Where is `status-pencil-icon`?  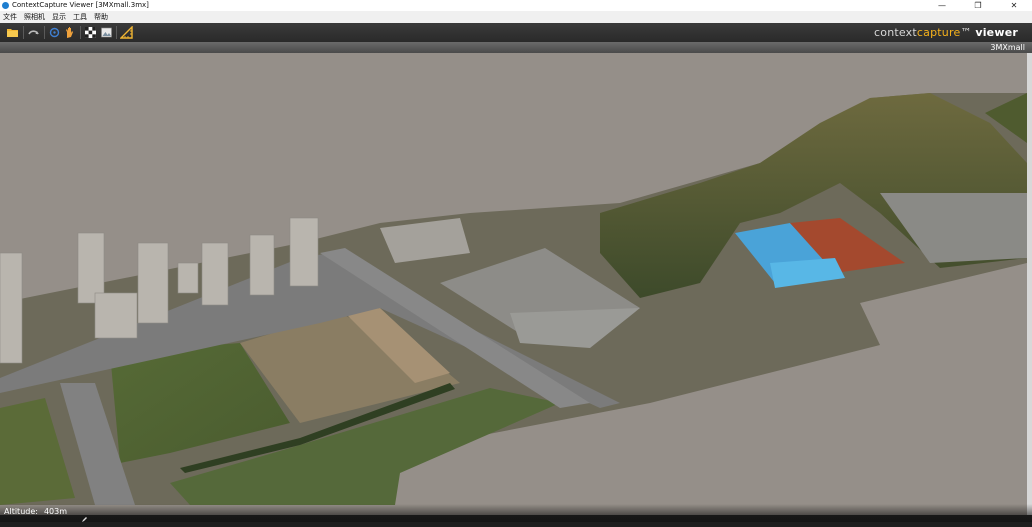 status-pencil-icon is located at coordinates (84, 515).